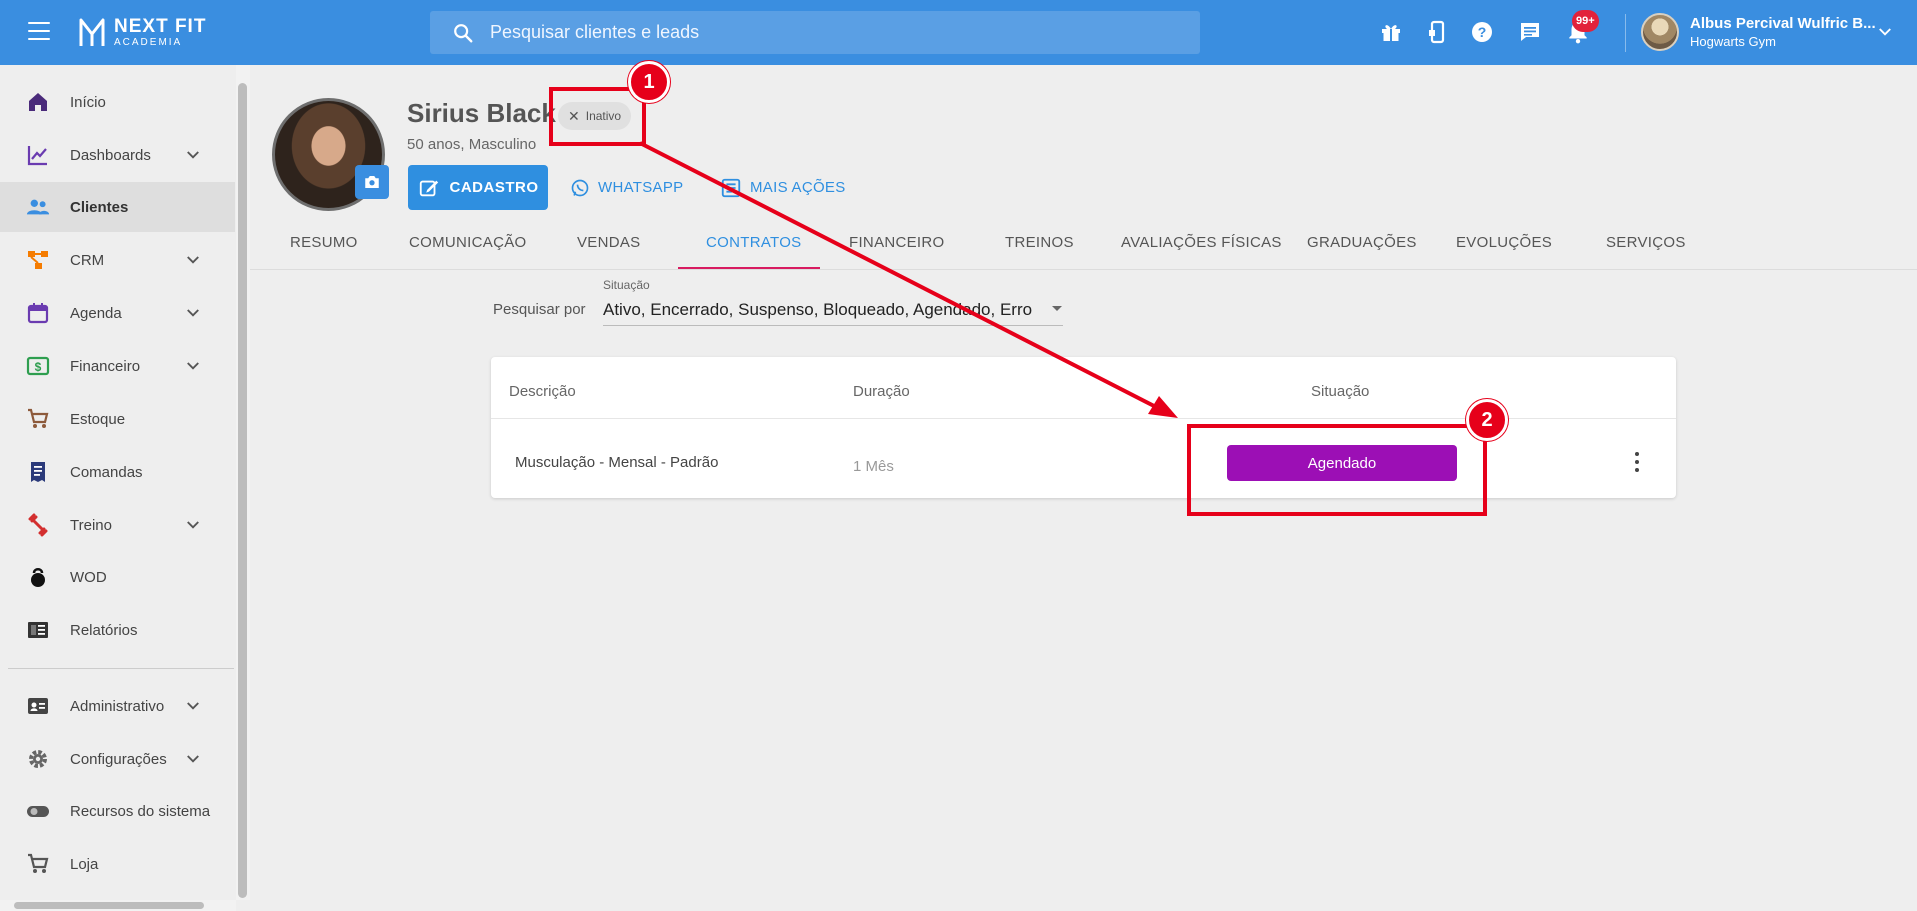  I want to click on app-logo: NEXT FIT ACADEMIA, so click(142, 32).